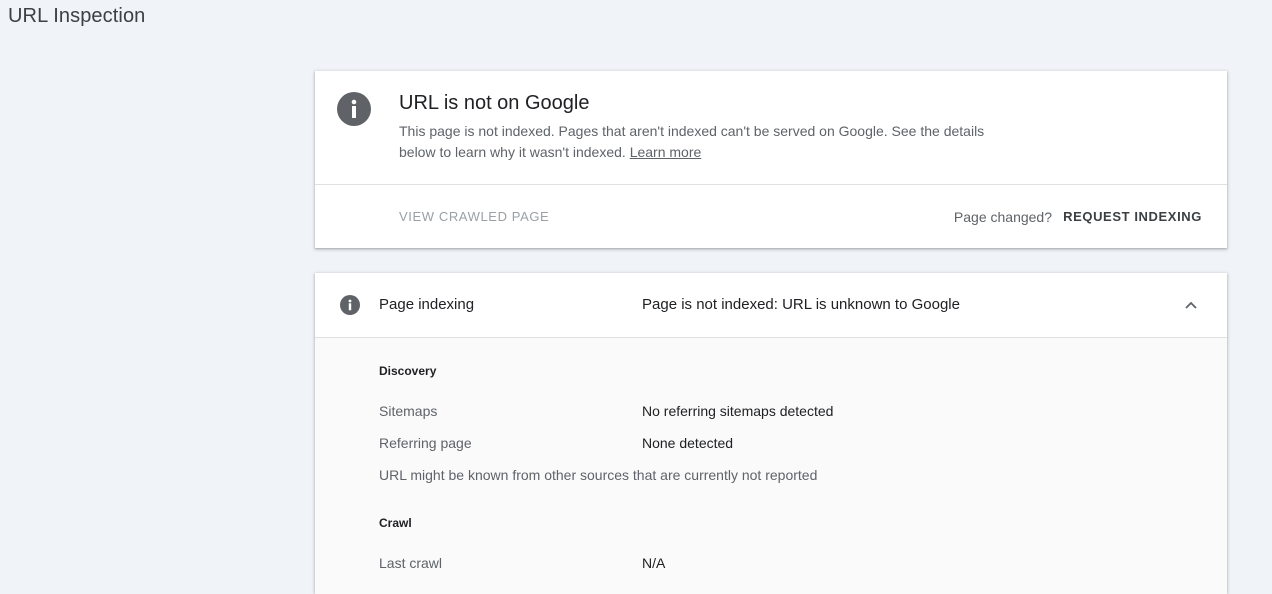 The height and width of the screenshot is (594, 1272). Describe the element at coordinates (654, 563) in the screenshot. I see `last-crawl-value: N/A` at that location.